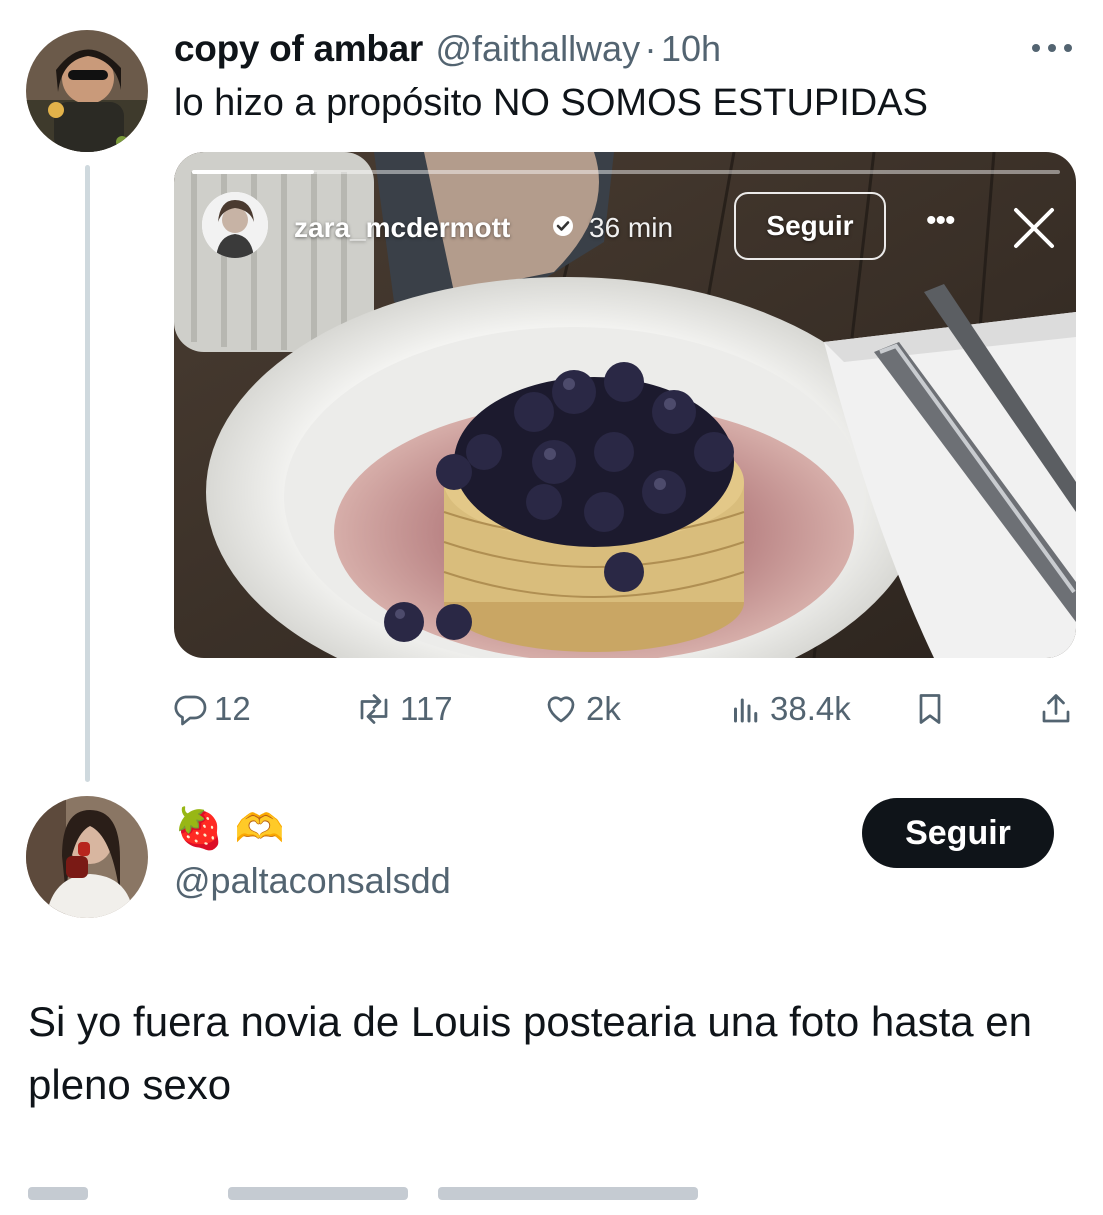 Image resolution: width=1103 pixels, height=1215 pixels. I want to click on share-icon, so click(1056, 711).